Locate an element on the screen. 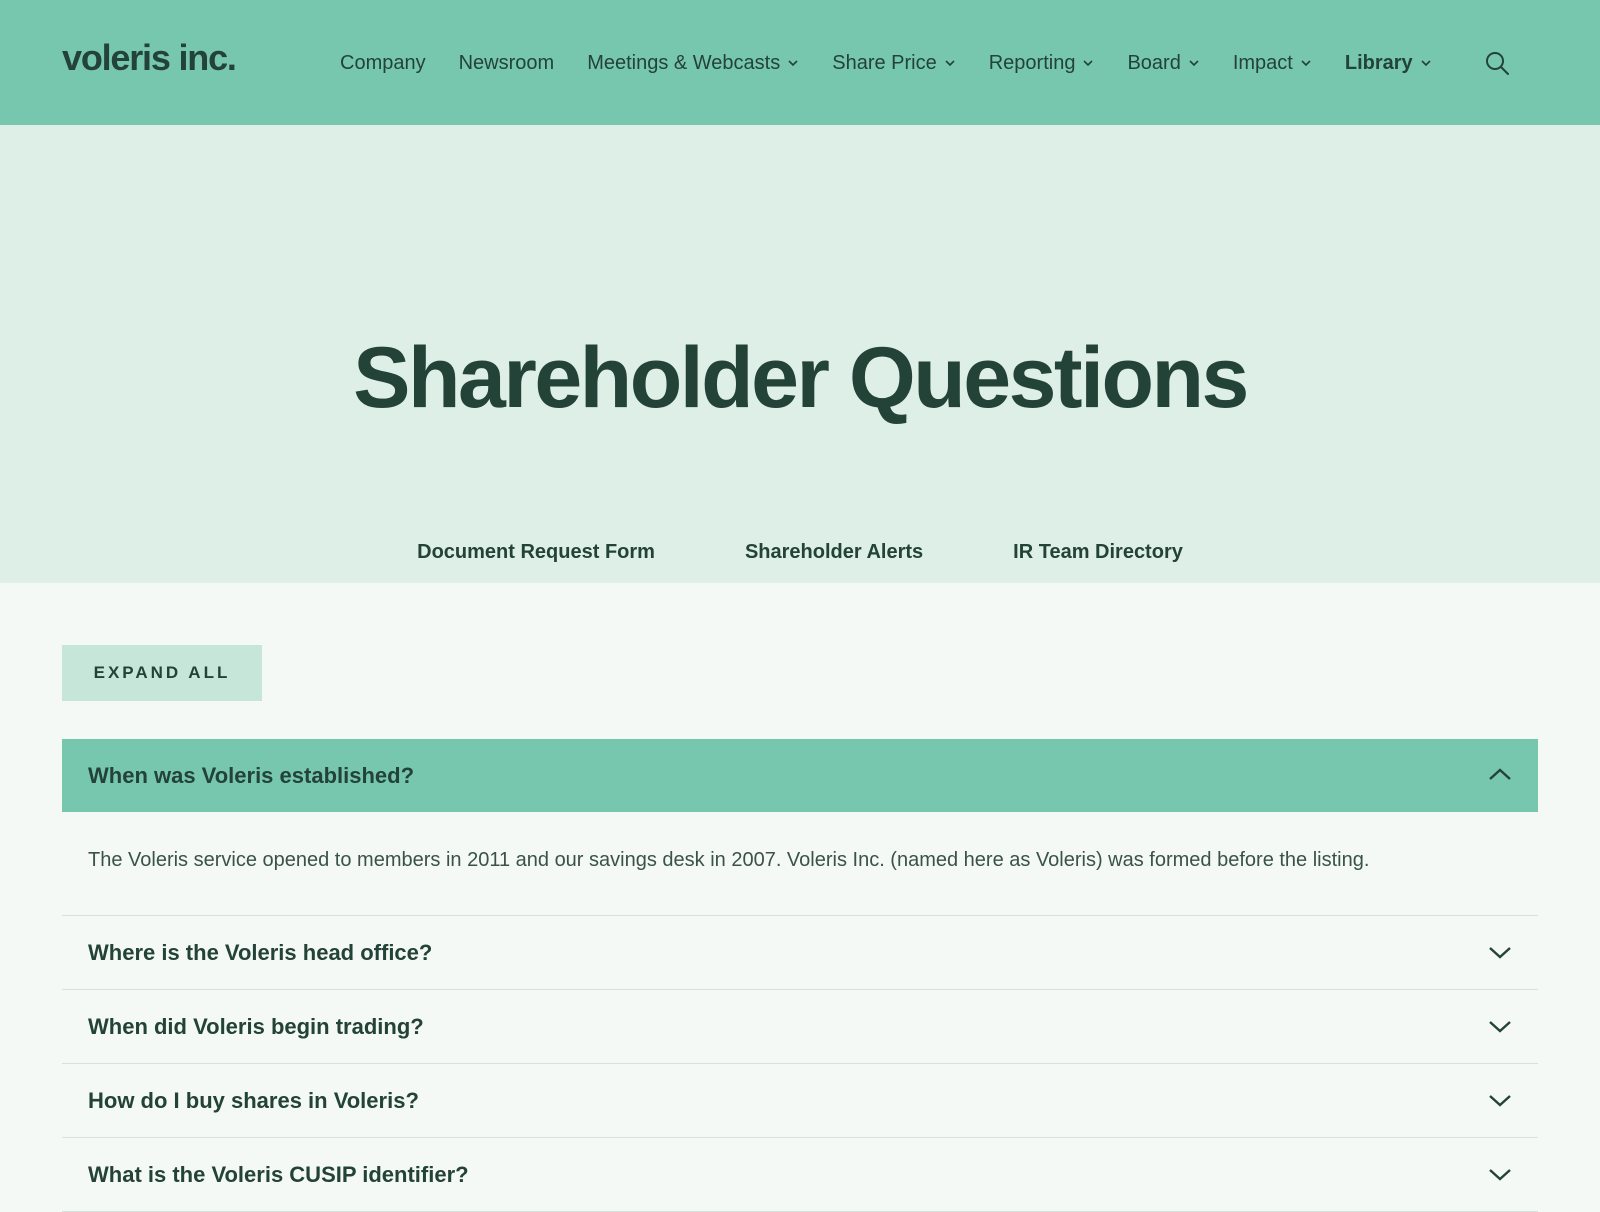 The width and height of the screenshot is (1600, 1212). search-icon is located at coordinates (1497, 63).